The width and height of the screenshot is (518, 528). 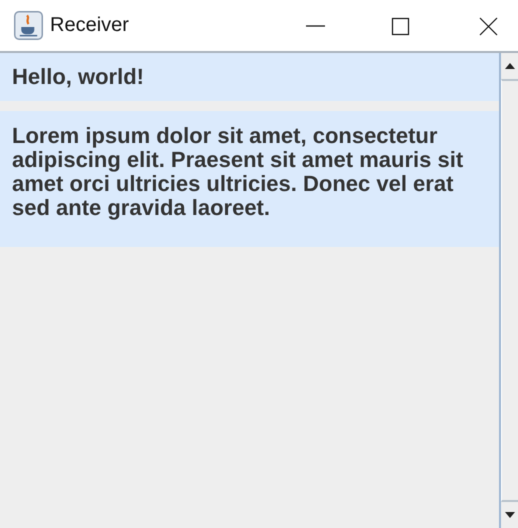 I want to click on down-arrow-icon, so click(x=510, y=515).